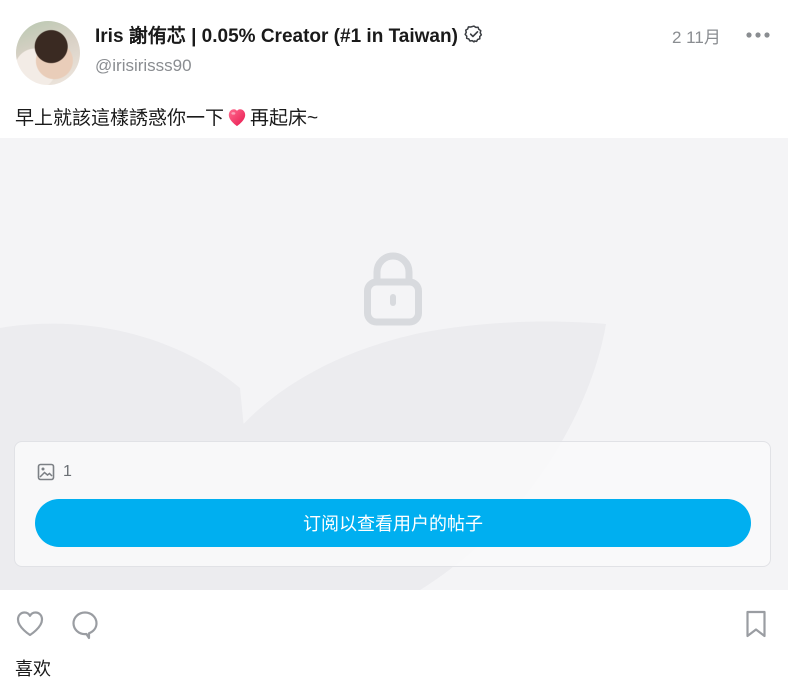  Describe the element at coordinates (30, 624) in the screenshot. I see `heart-outline-icon` at that location.